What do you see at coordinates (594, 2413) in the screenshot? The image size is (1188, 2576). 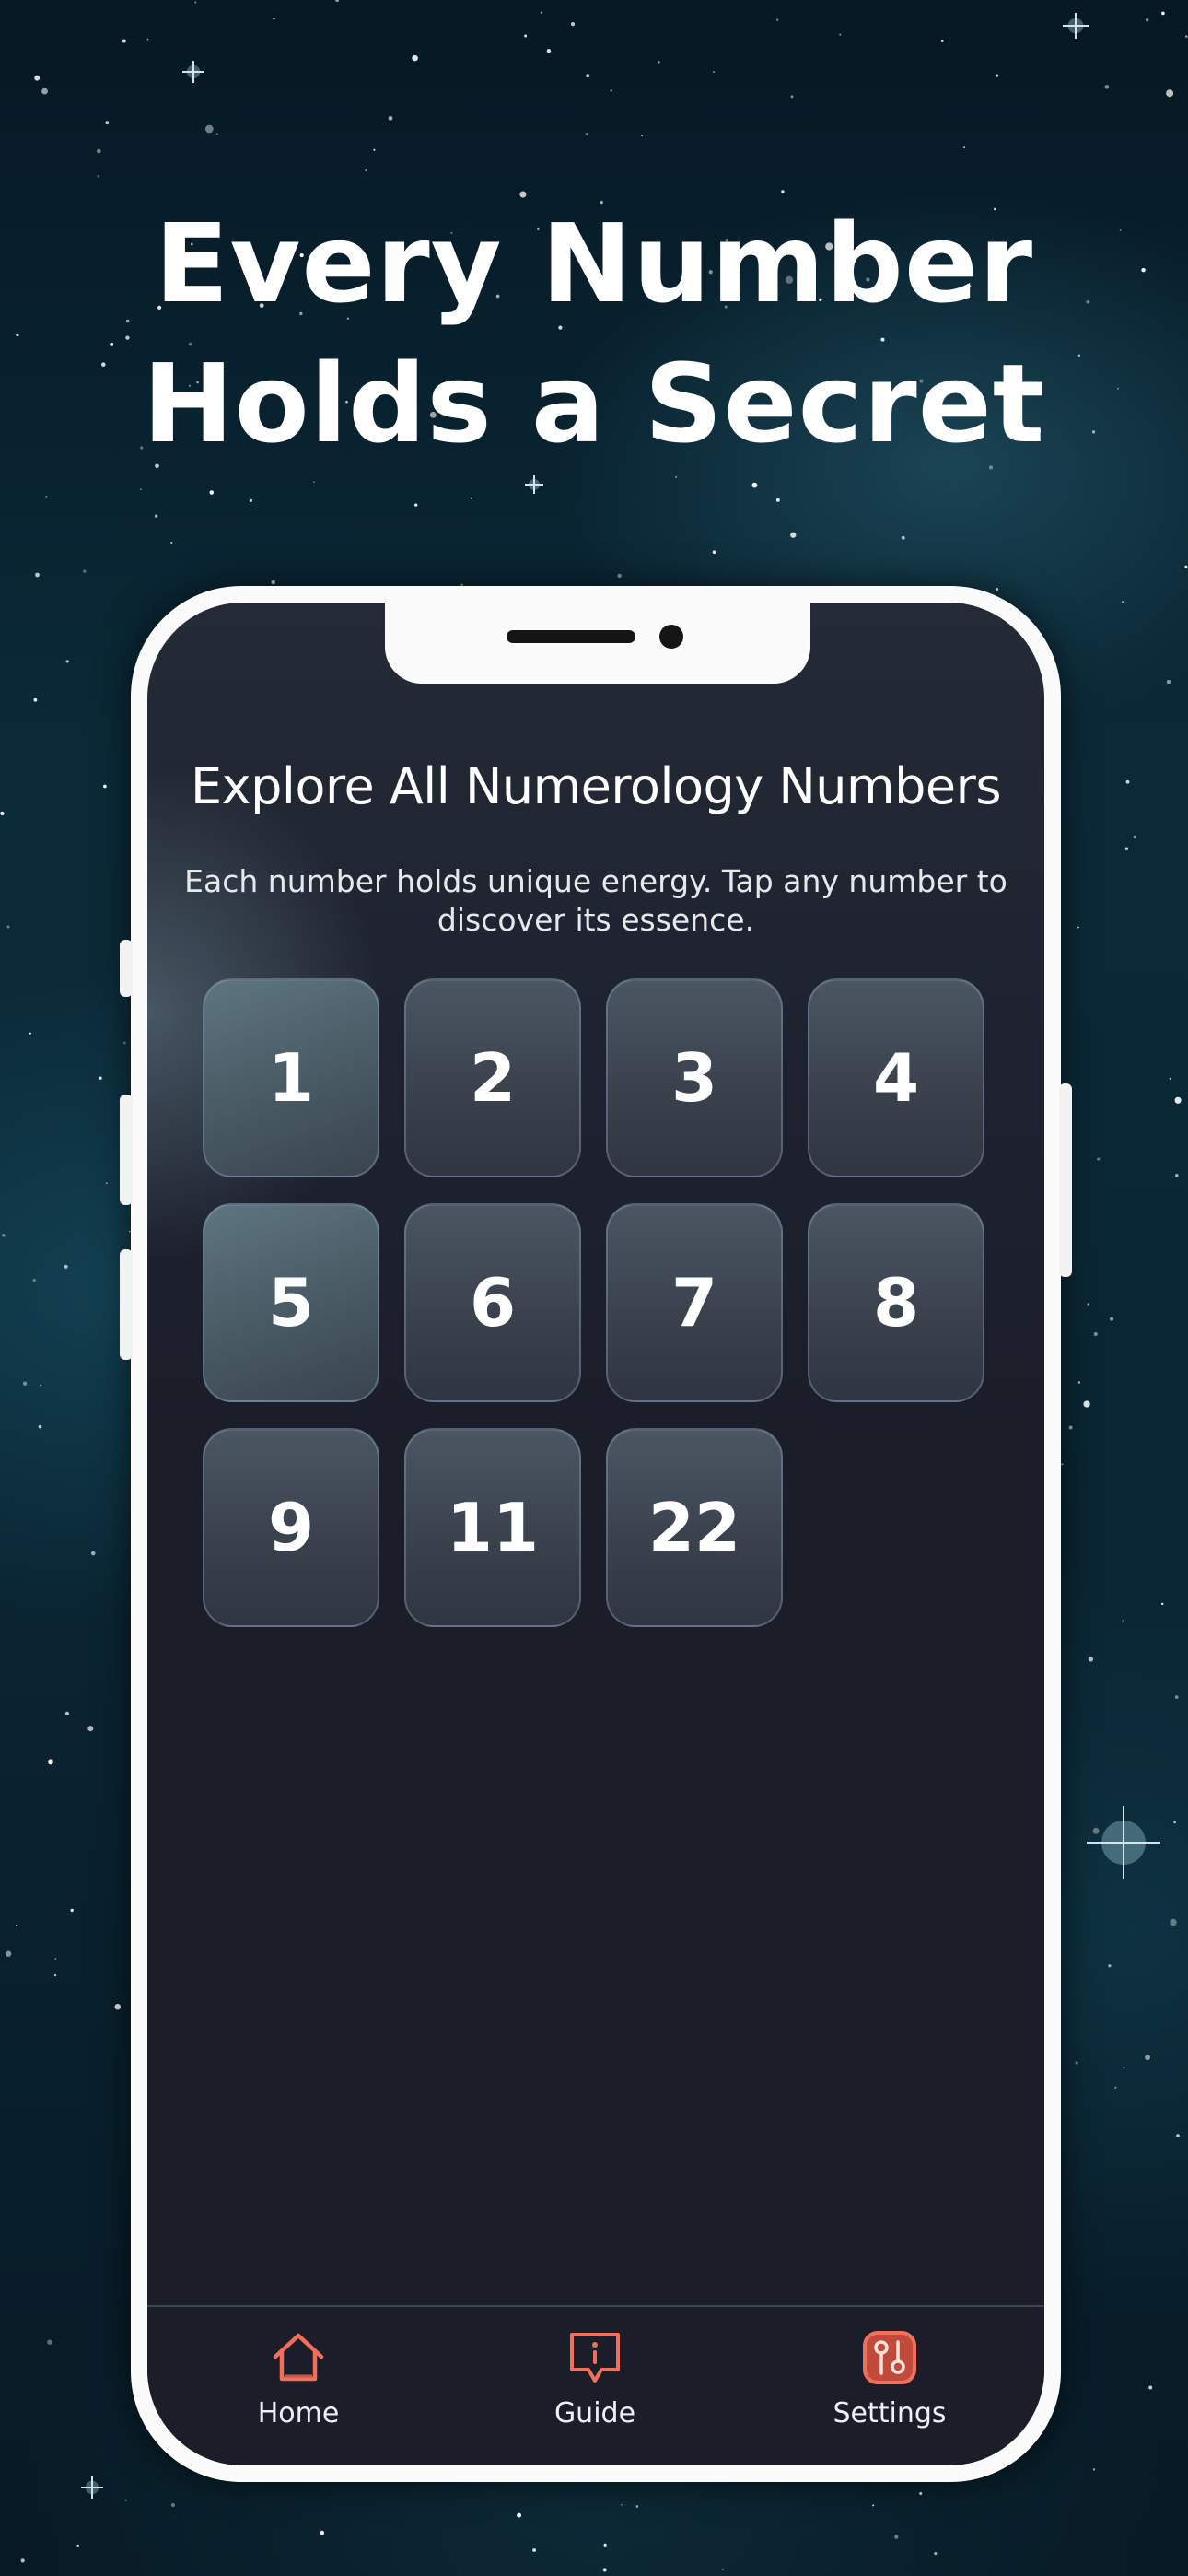 I see `tab-guide-label: Guide` at bounding box center [594, 2413].